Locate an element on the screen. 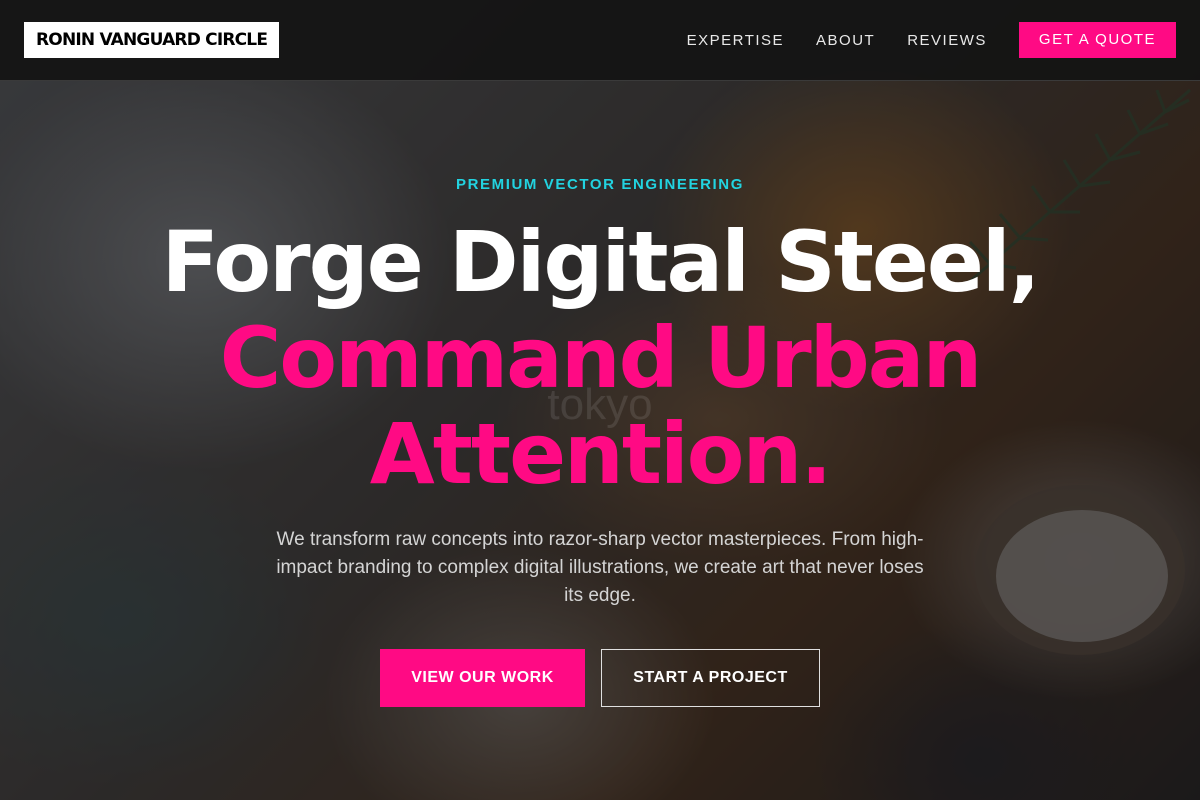 The height and width of the screenshot is (800, 1200). nav-link-expertise: EXPERTISE is located at coordinates (735, 40).